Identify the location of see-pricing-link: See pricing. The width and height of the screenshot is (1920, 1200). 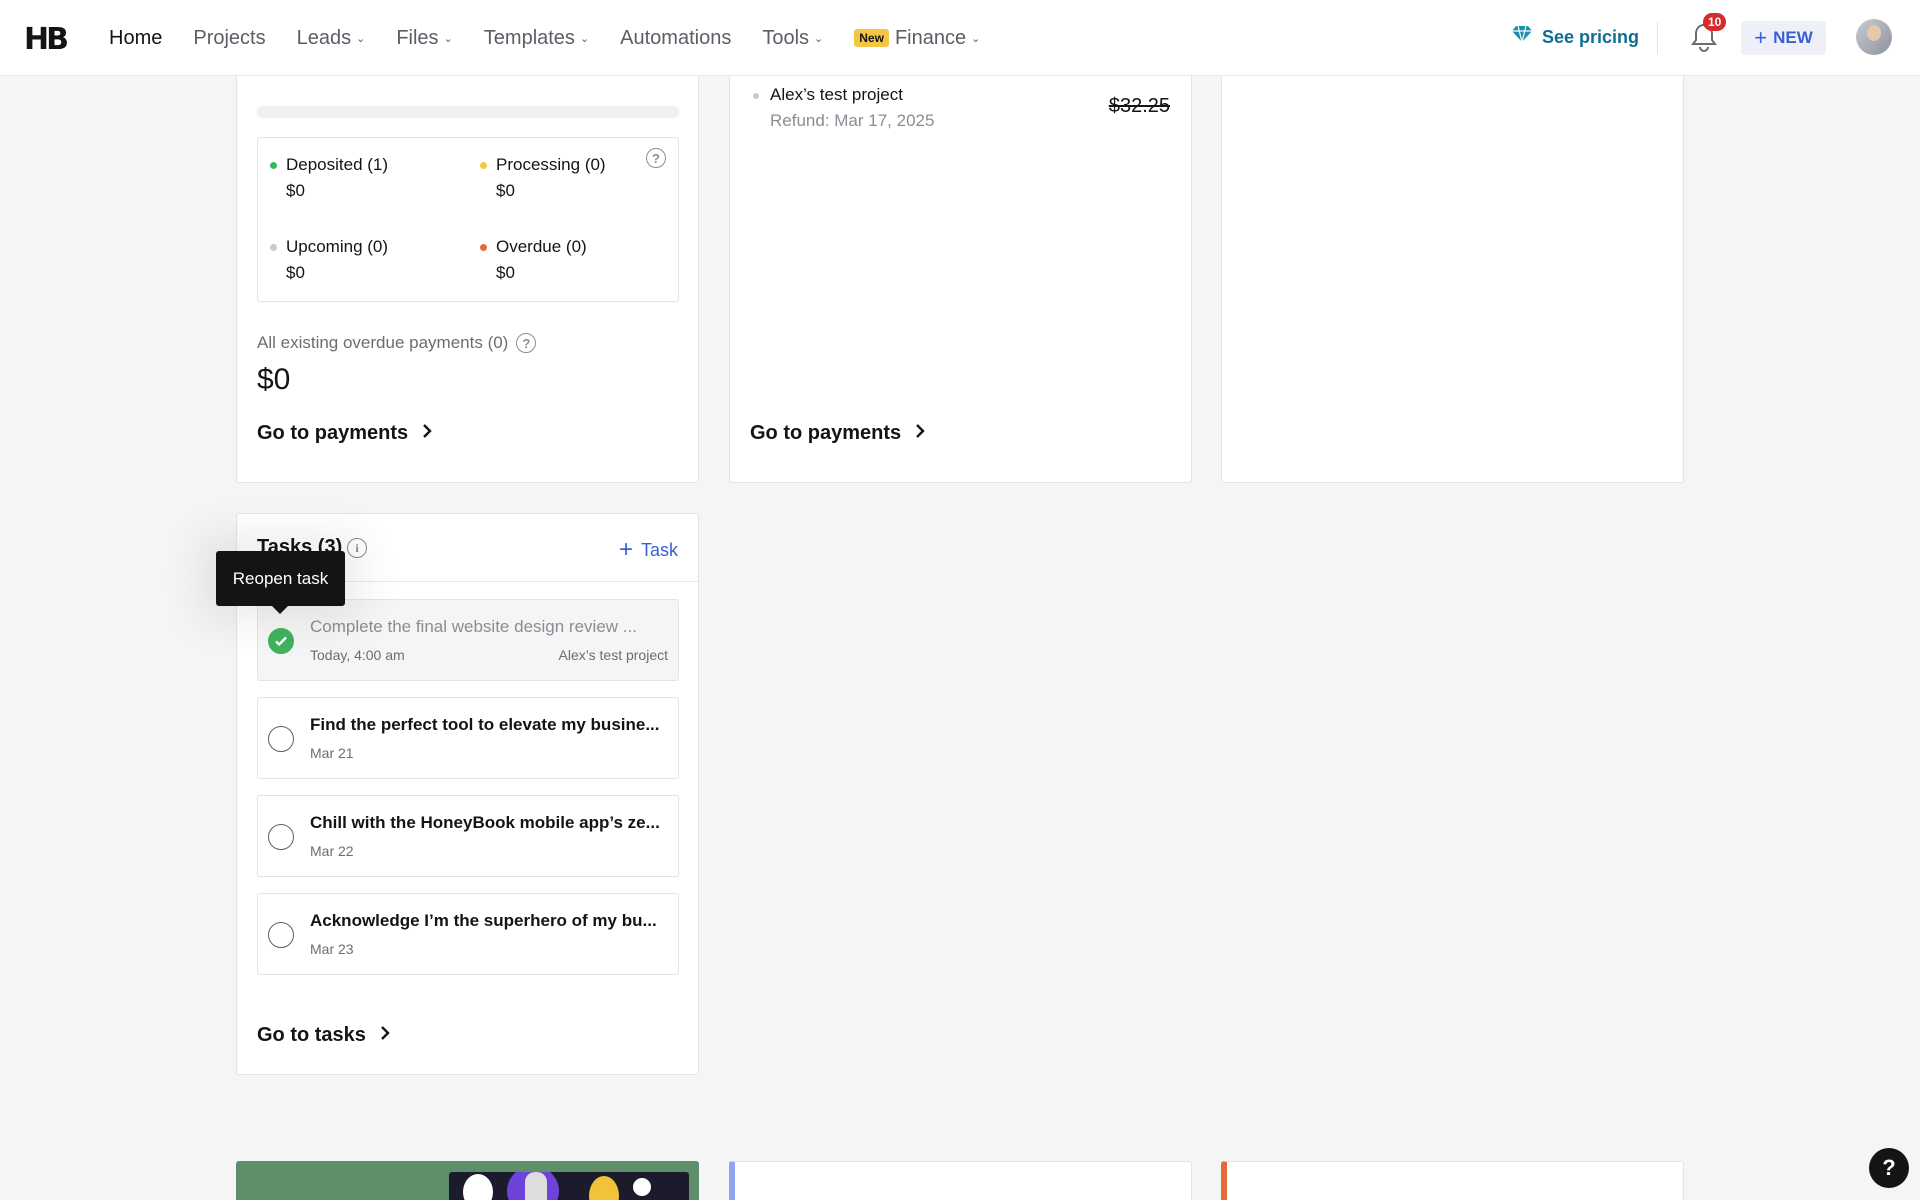
(1575, 37).